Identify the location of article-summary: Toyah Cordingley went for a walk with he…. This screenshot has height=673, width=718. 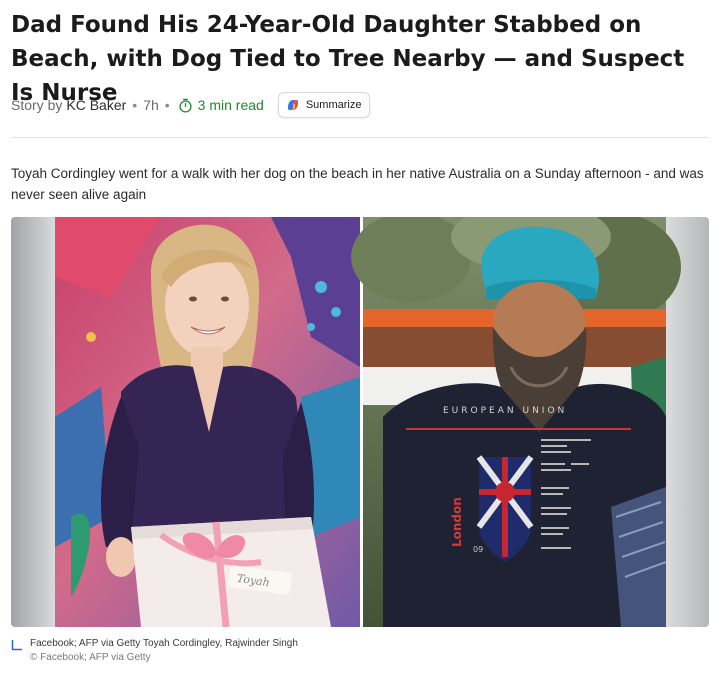
(357, 184).